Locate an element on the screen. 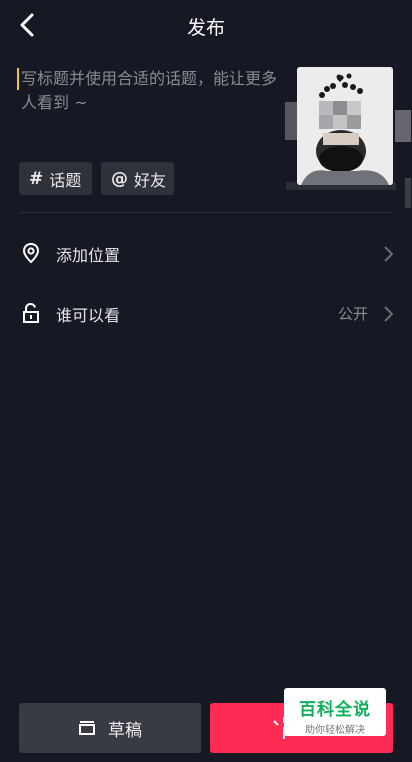 This screenshot has width=412, height=762. friend-chip: @ 好友 is located at coordinates (137, 178).